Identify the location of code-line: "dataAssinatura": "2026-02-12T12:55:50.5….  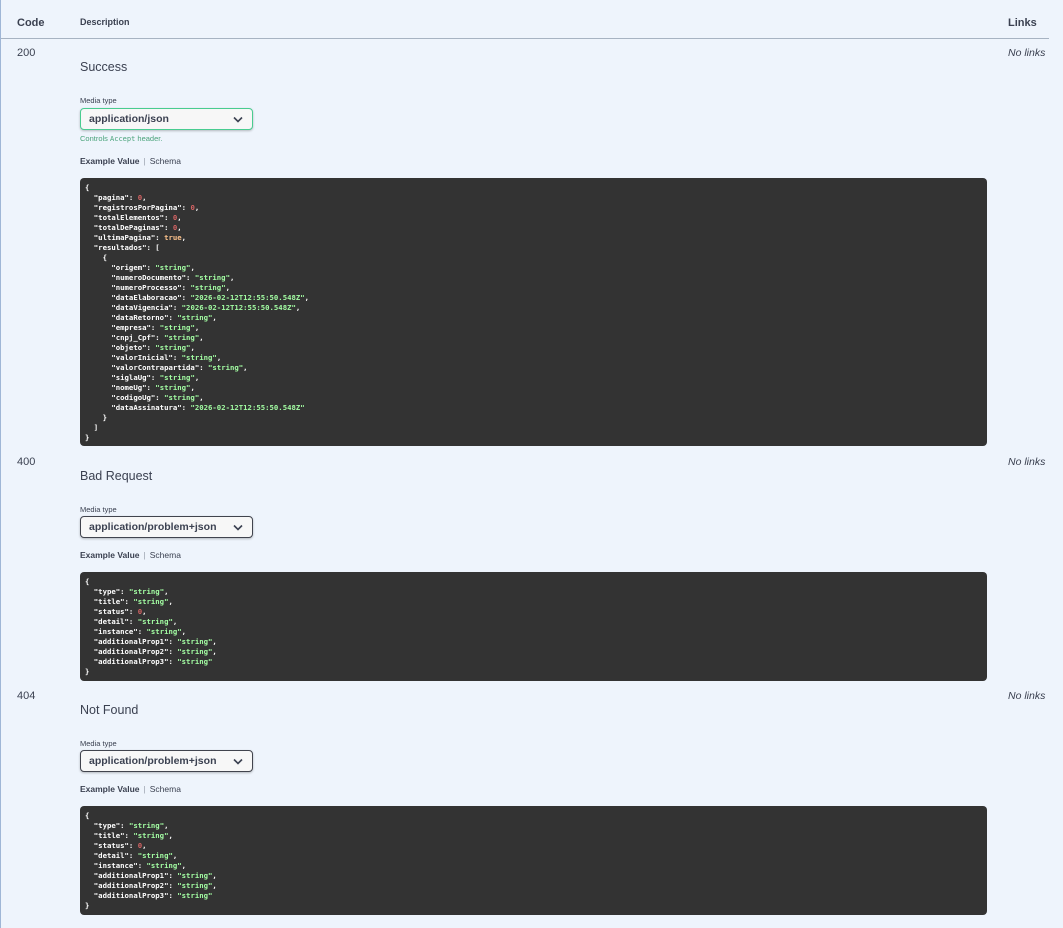
(195, 407).